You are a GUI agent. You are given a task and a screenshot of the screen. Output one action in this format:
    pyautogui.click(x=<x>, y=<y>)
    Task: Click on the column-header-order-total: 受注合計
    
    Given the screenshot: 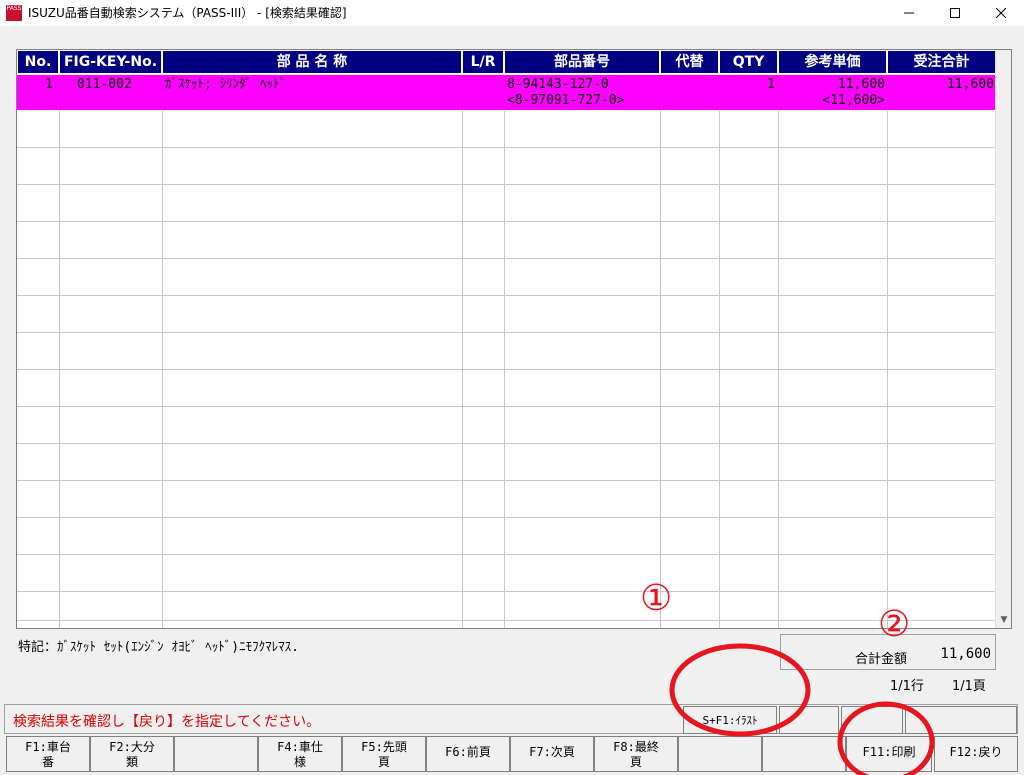 What is the action you would take?
    pyautogui.click(x=942, y=62)
    